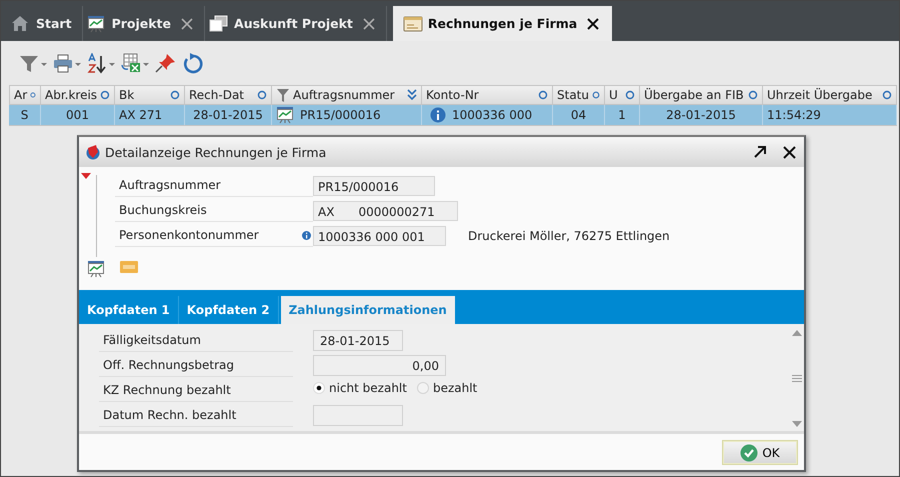  I want to click on column-header: Statu, so click(579, 95).